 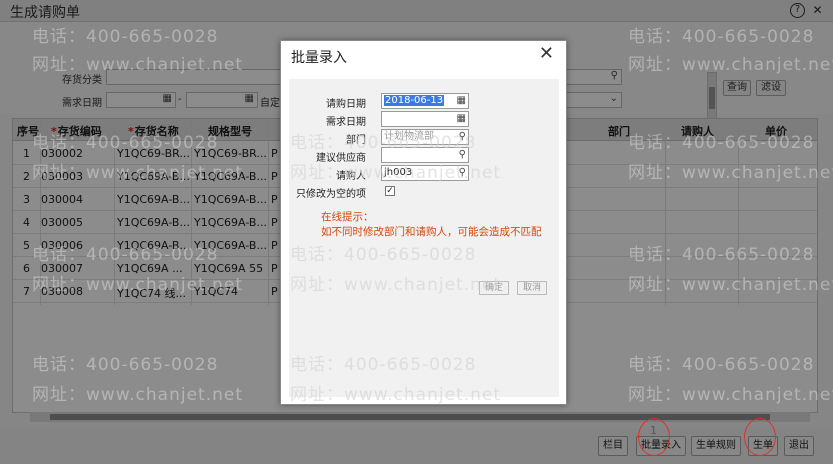 What do you see at coordinates (346, 104) in the screenshot?
I see `request-date-label: 请购日期` at bounding box center [346, 104].